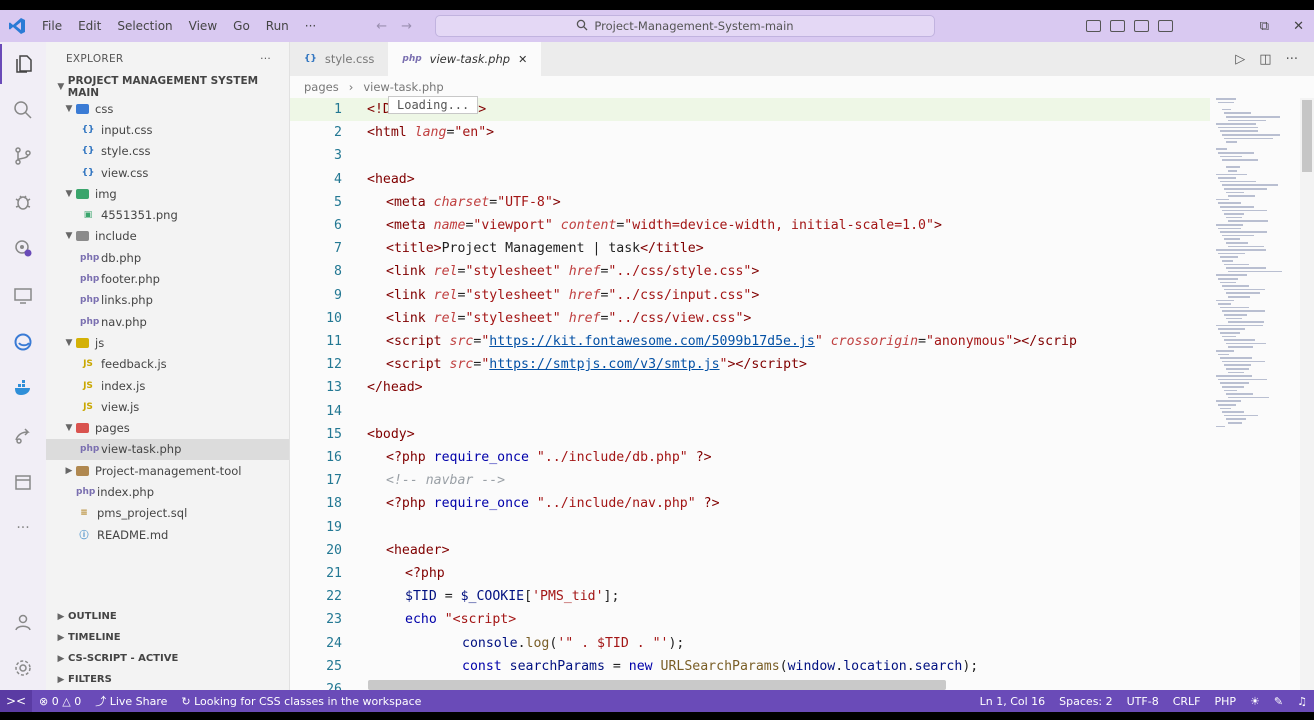  I want to click on run-debug-icon, so click(23, 202).